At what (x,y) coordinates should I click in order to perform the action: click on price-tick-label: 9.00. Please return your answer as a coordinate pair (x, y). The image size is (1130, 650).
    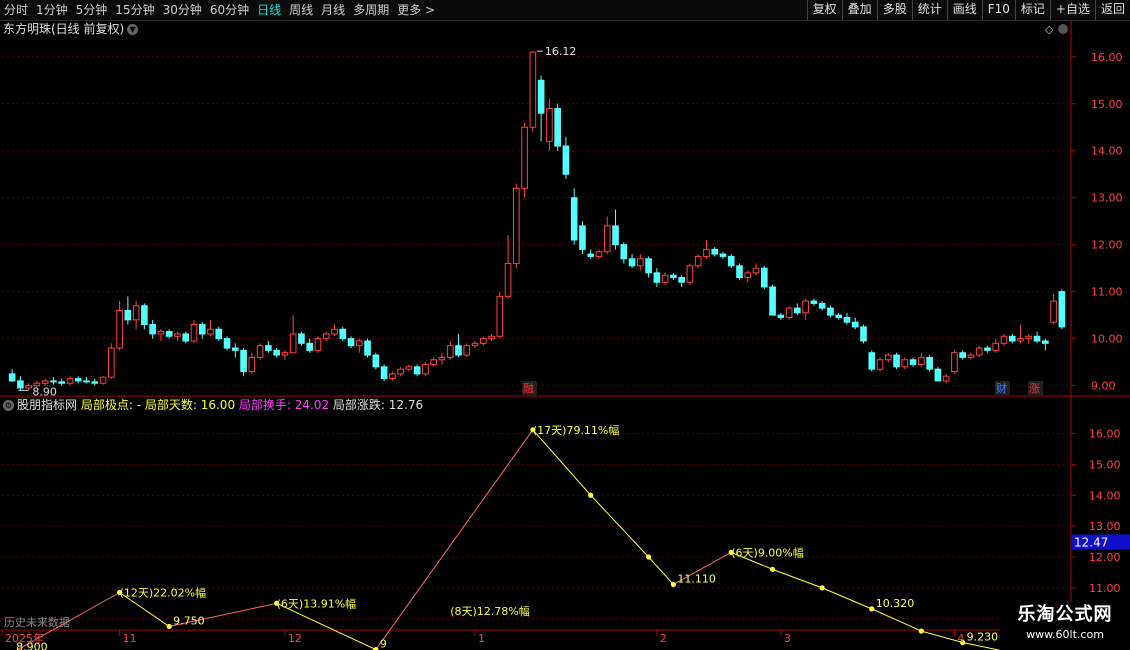
    Looking at the image, I should click on (1103, 386).